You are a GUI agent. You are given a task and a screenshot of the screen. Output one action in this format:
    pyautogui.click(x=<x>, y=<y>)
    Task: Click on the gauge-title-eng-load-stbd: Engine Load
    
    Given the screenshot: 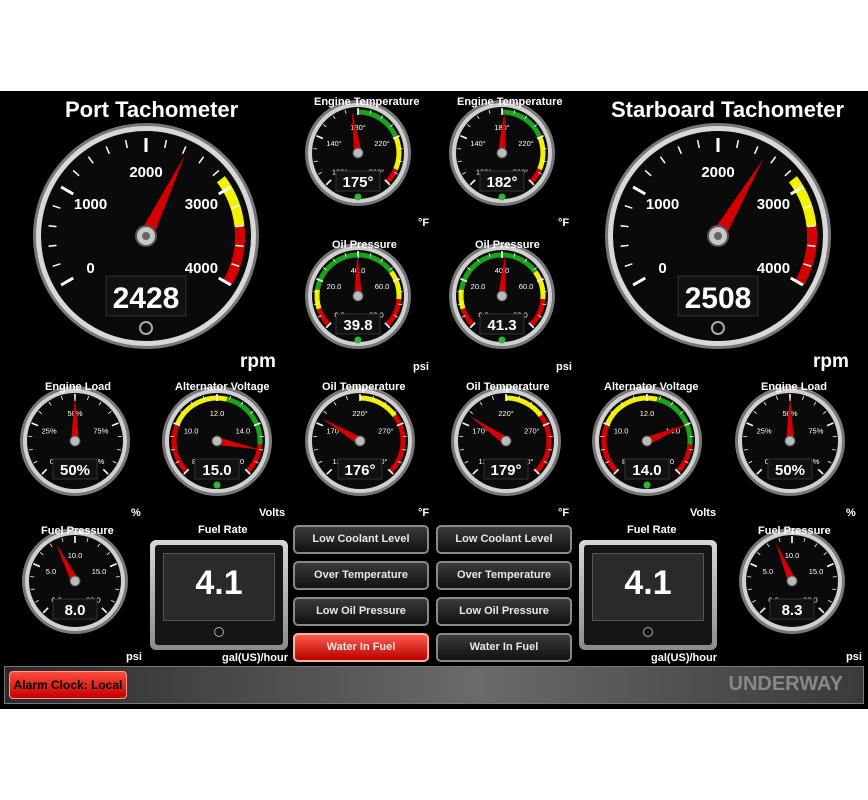 What is the action you would take?
    pyautogui.click(x=794, y=387)
    